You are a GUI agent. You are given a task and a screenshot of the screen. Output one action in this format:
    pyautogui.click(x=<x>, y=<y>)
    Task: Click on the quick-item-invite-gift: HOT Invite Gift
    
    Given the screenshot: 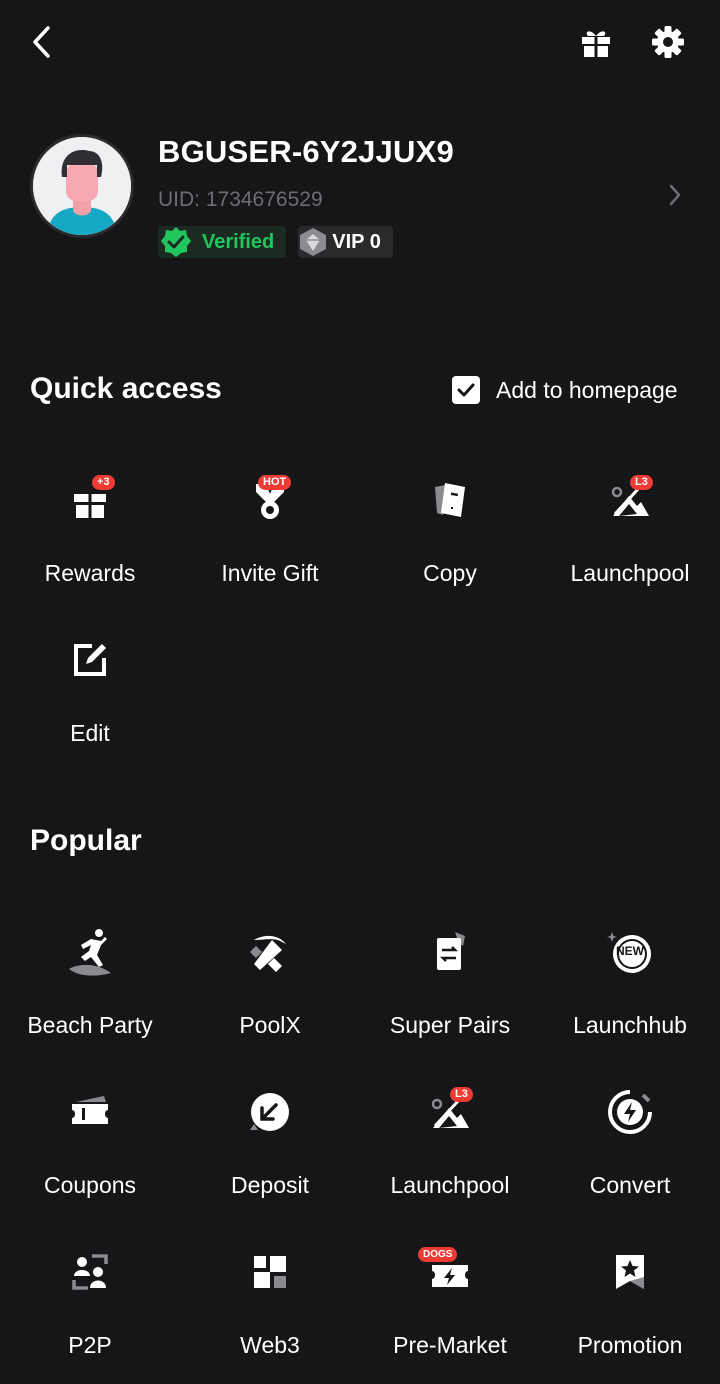 What is the action you would take?
    pyautogui.click(x=270, y=540)
    